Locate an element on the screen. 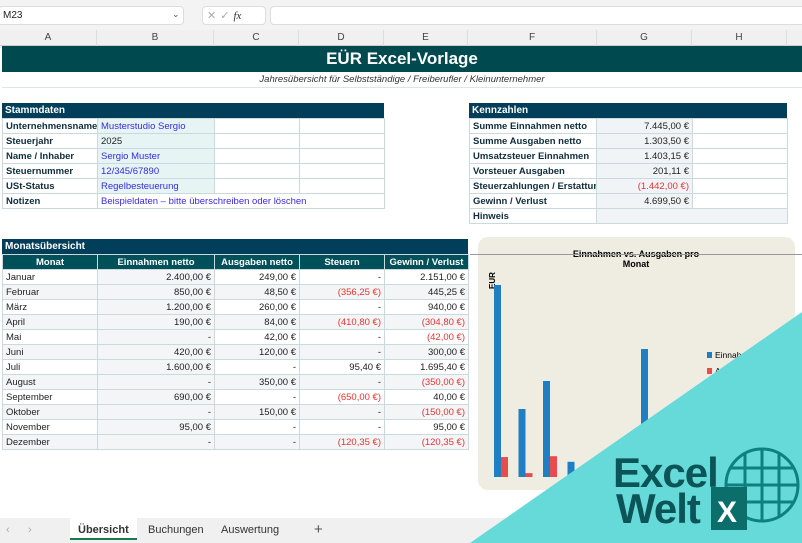  amount-cell: (350,00 €) is located at coordinates (426, 382).